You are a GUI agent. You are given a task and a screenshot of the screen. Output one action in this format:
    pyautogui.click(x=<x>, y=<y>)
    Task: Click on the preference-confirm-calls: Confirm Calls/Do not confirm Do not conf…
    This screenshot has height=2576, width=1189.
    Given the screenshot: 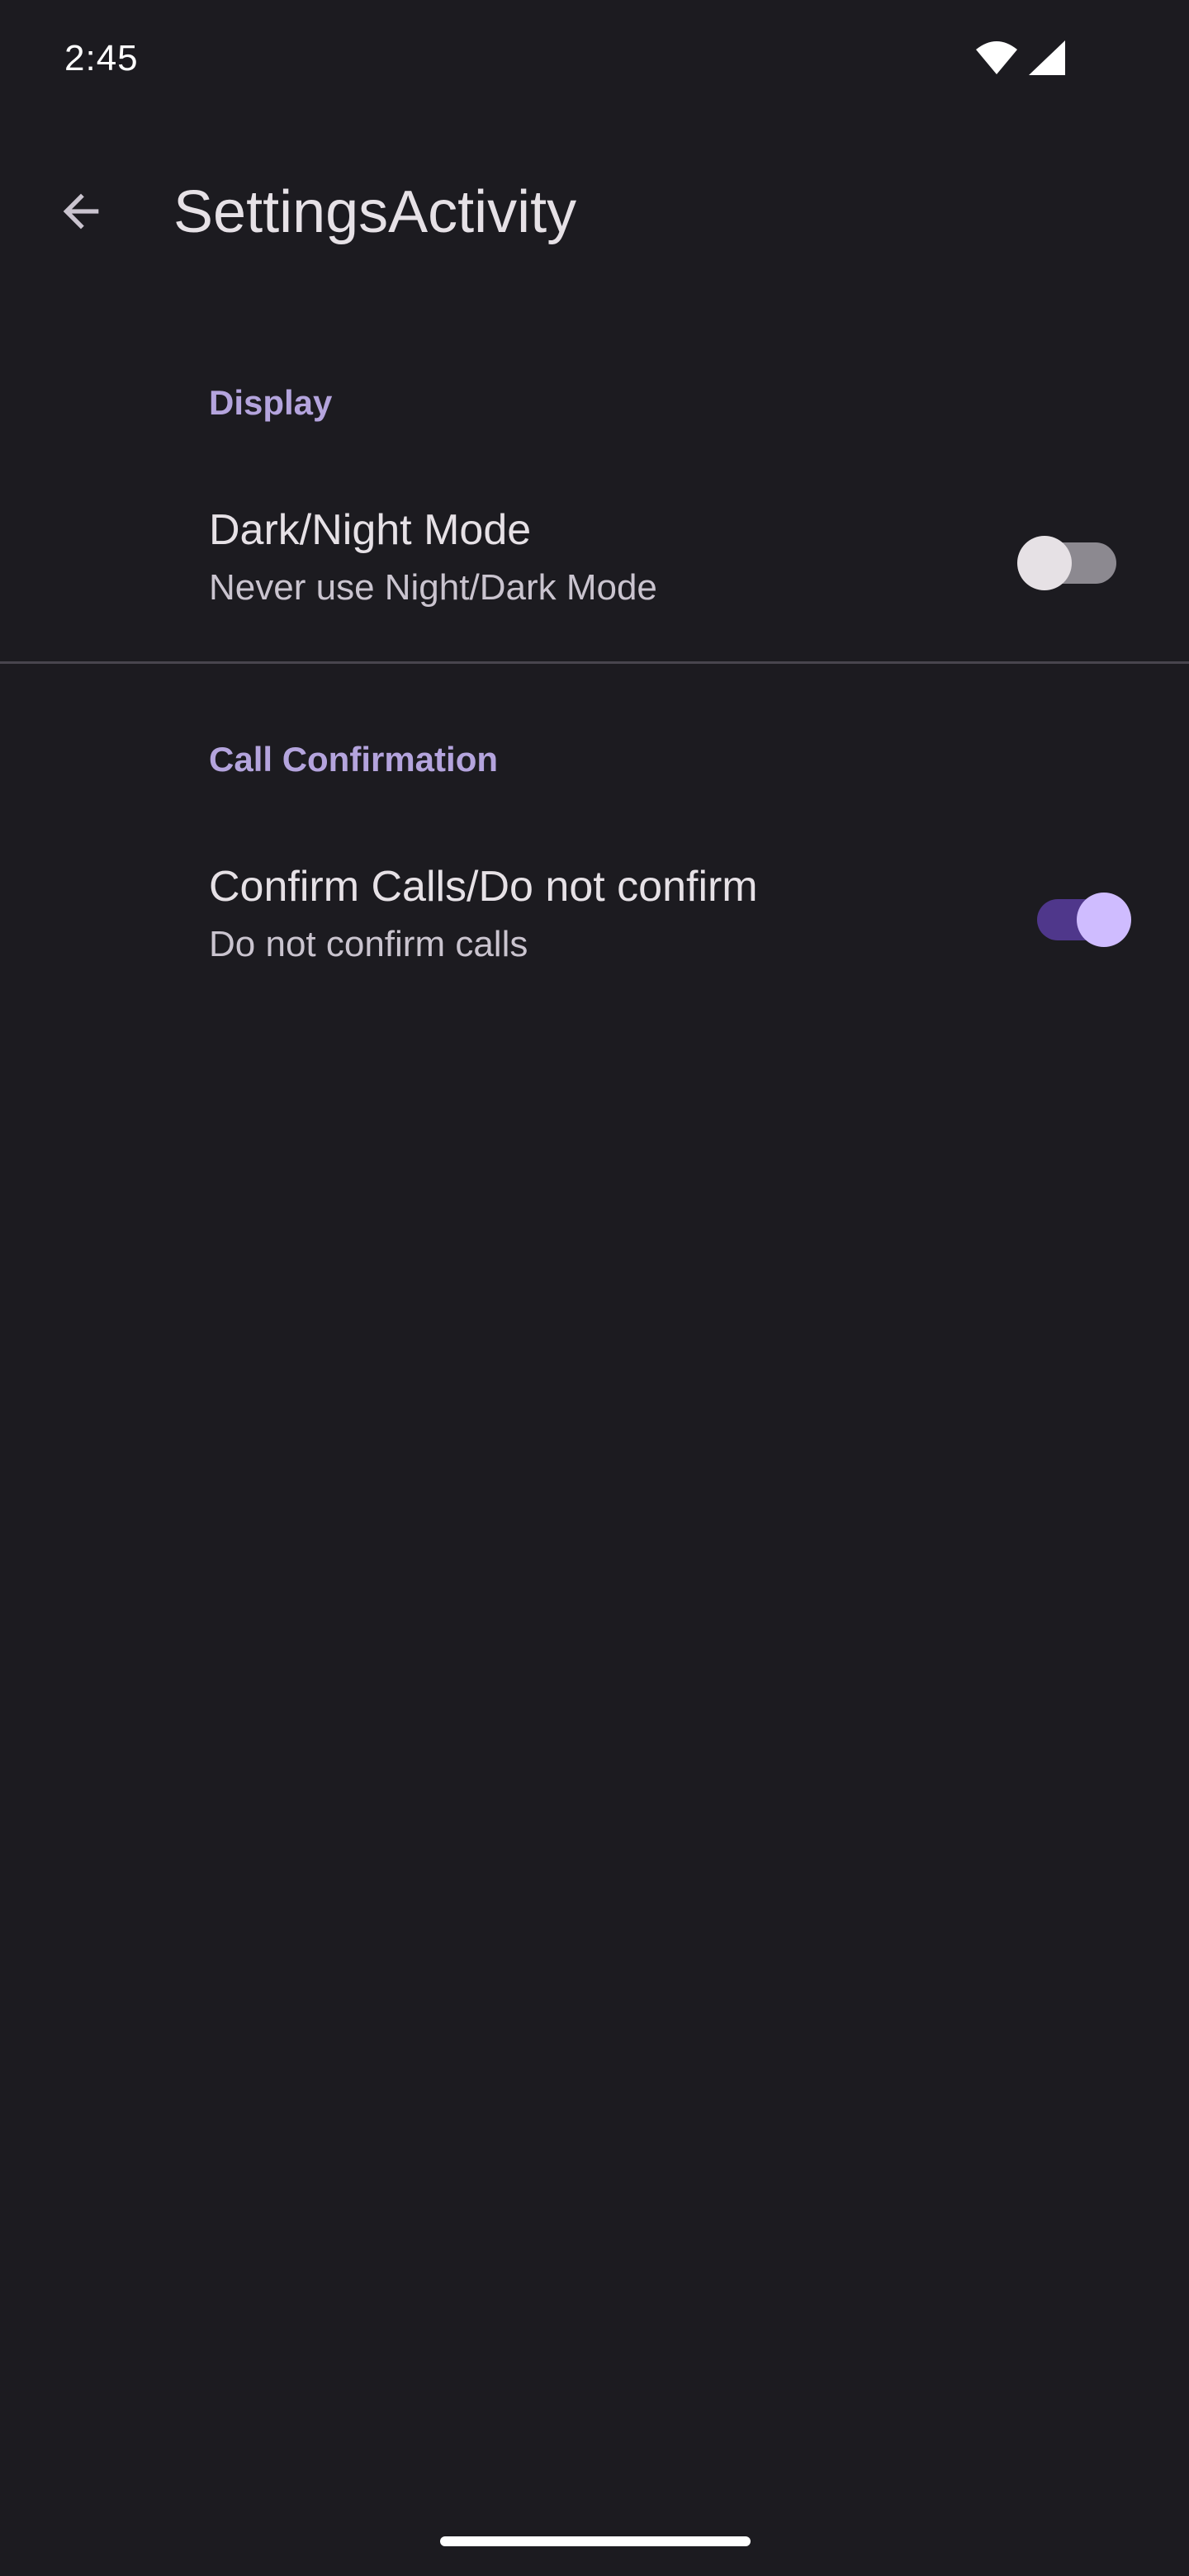 What is the action you would take?
    pyautogui.click(x=594, y=914)
    